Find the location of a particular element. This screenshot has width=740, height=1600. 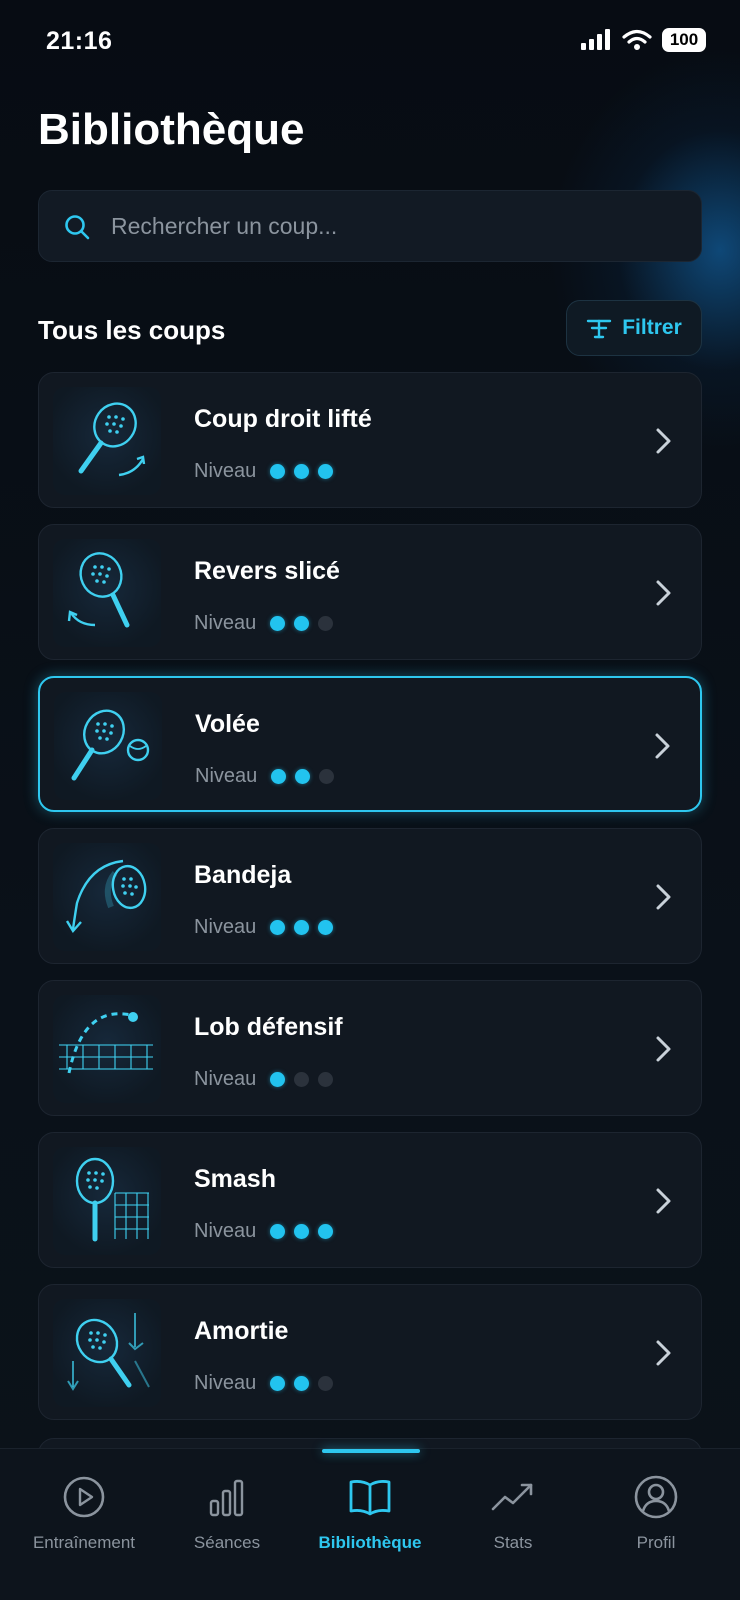

wifi-icon is located at coordinates (637, 39).